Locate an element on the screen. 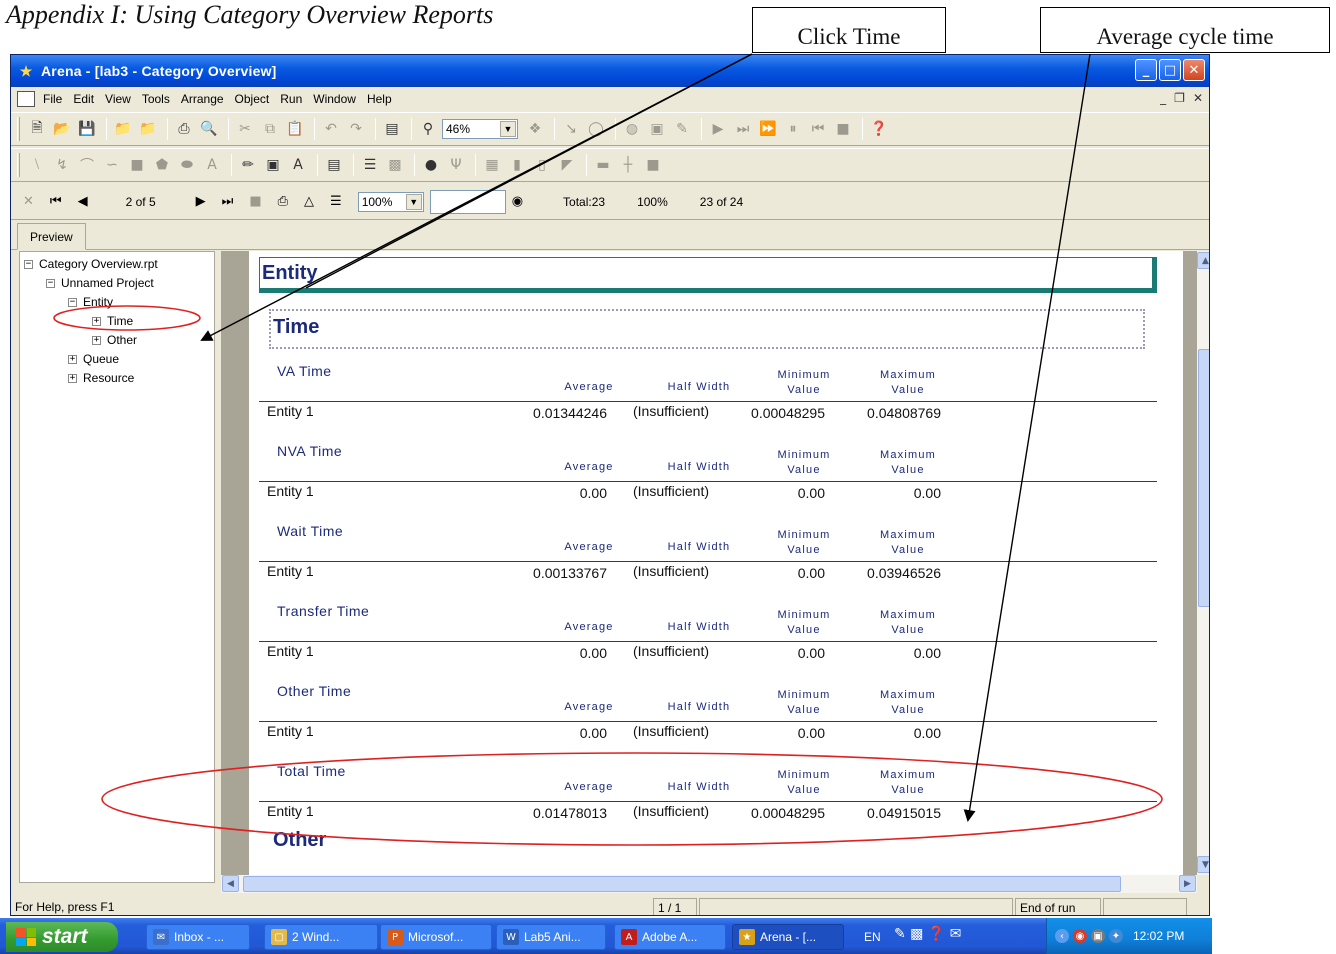 Image resolution: width=1336 pixels, height=954 pixels. mdi-minimize-icon: _ is located at coordinates (1163, 98).